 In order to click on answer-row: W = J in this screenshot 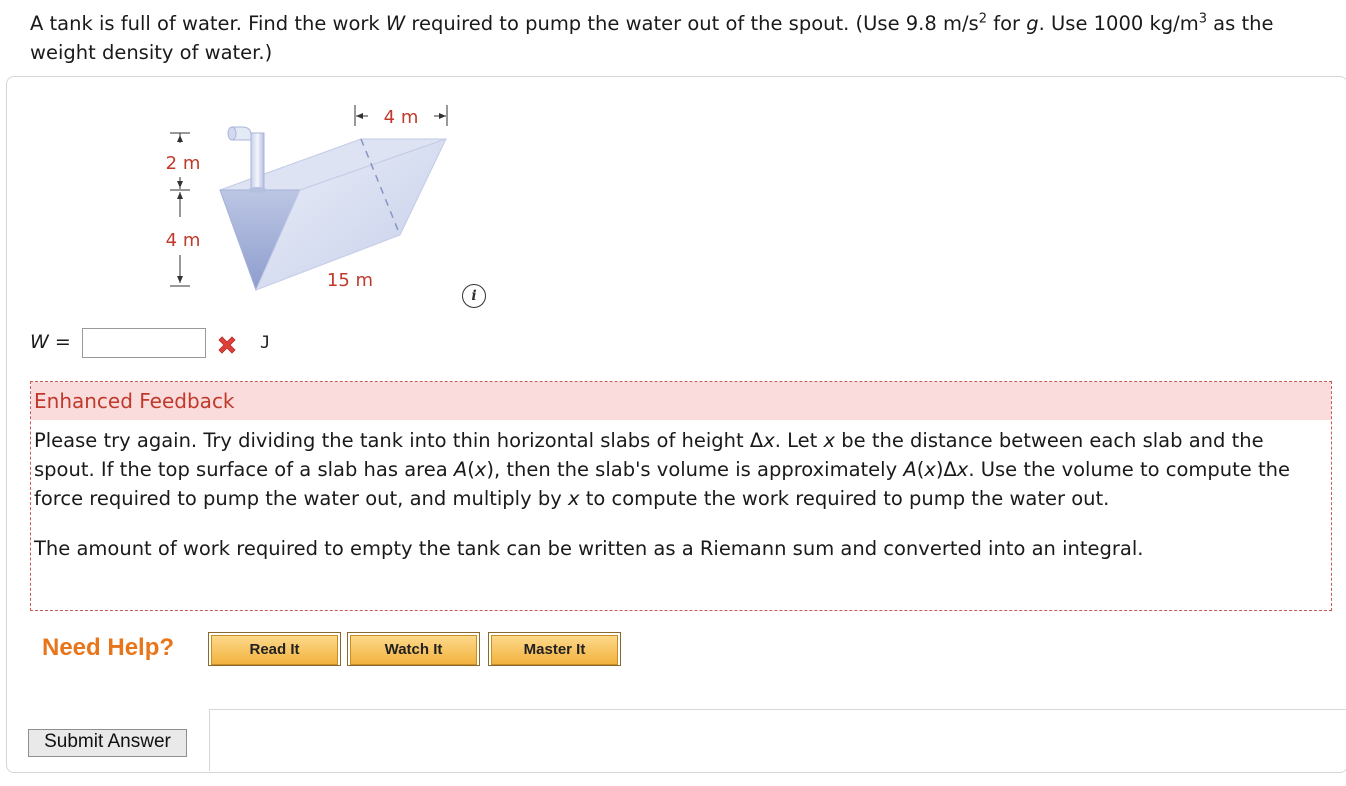, I will do `click(190, 344)`.